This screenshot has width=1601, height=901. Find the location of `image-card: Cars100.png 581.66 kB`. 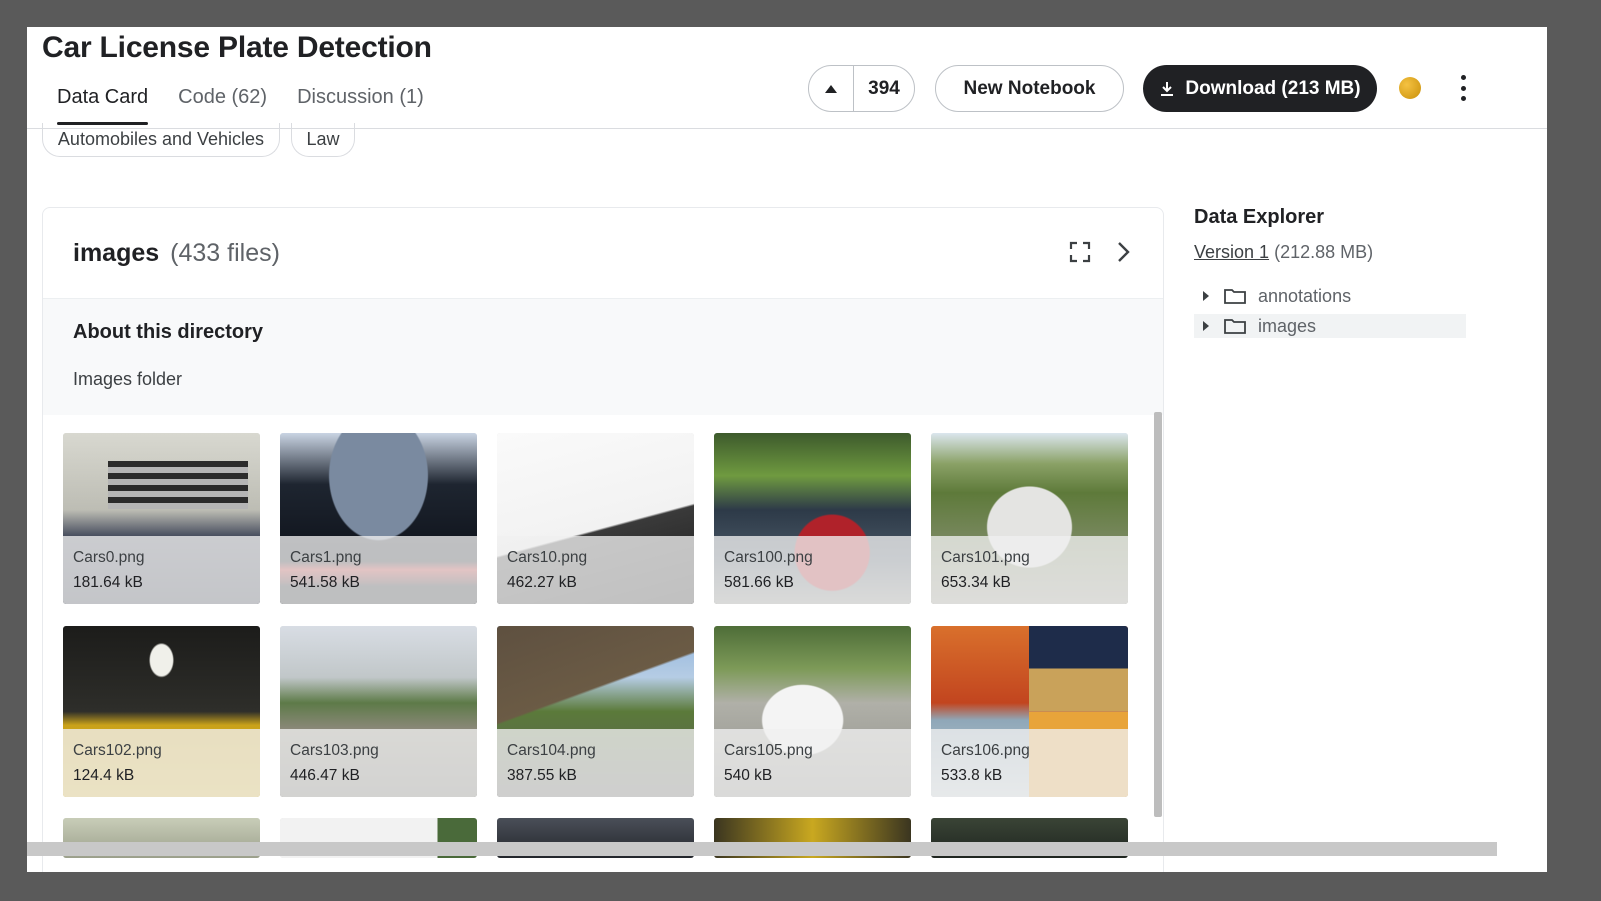

image-card: Cars100.png 581.66 kB is located at coordinates (812, 518).